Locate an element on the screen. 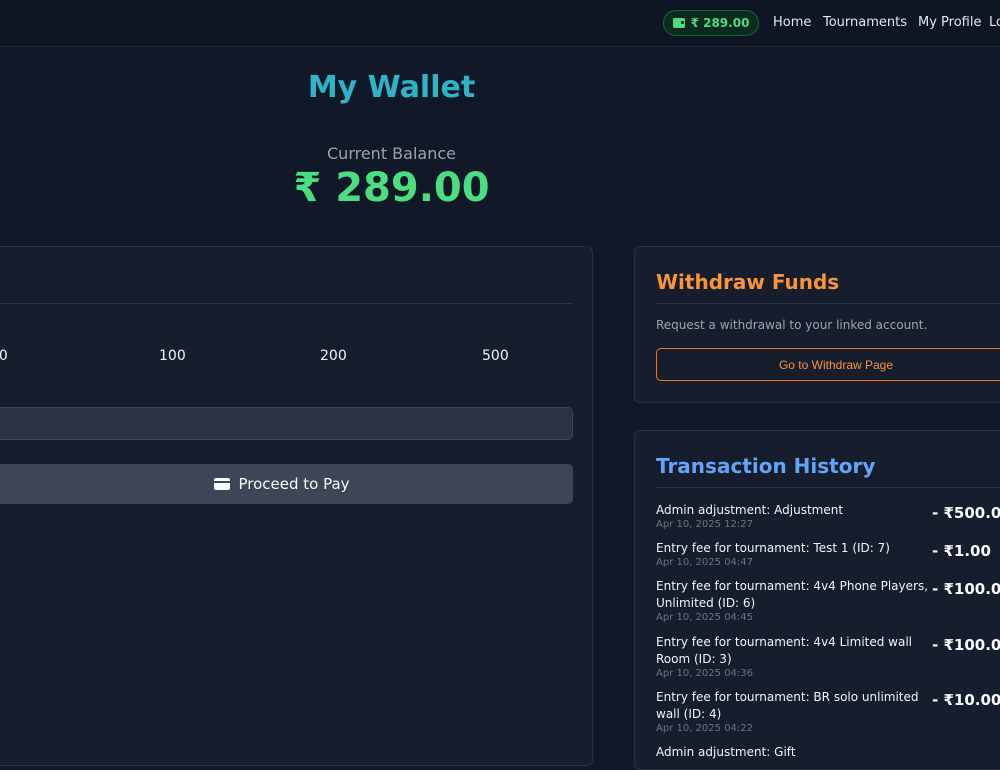 The width and height of the screenshot is (1000, 770). transaction-description: Admin adjustment: Gift is located at coordinates (726, 752).